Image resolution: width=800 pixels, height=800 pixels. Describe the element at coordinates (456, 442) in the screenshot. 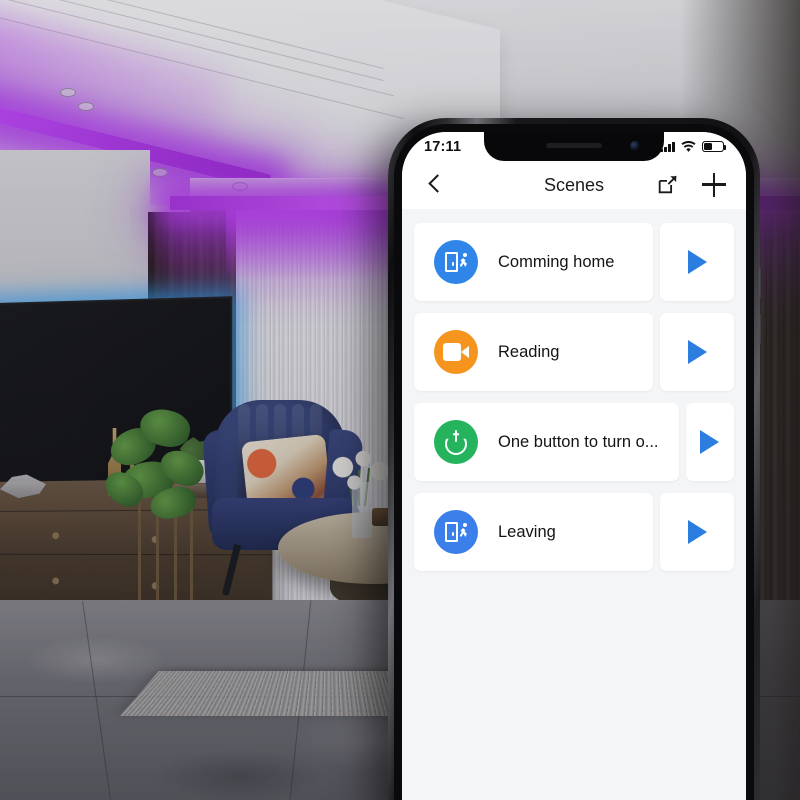

I see `power-icon` at that location.